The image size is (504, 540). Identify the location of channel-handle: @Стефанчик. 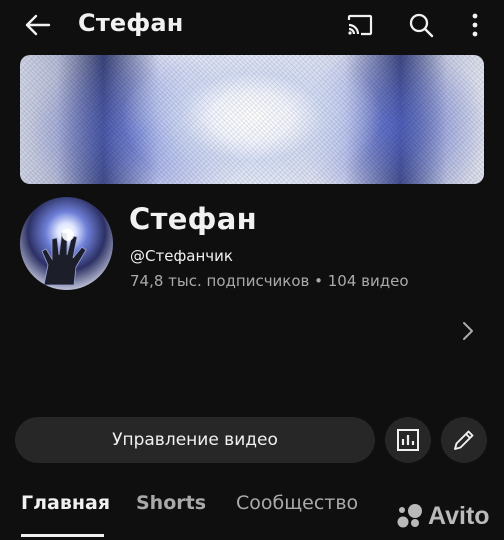
(181, 256).